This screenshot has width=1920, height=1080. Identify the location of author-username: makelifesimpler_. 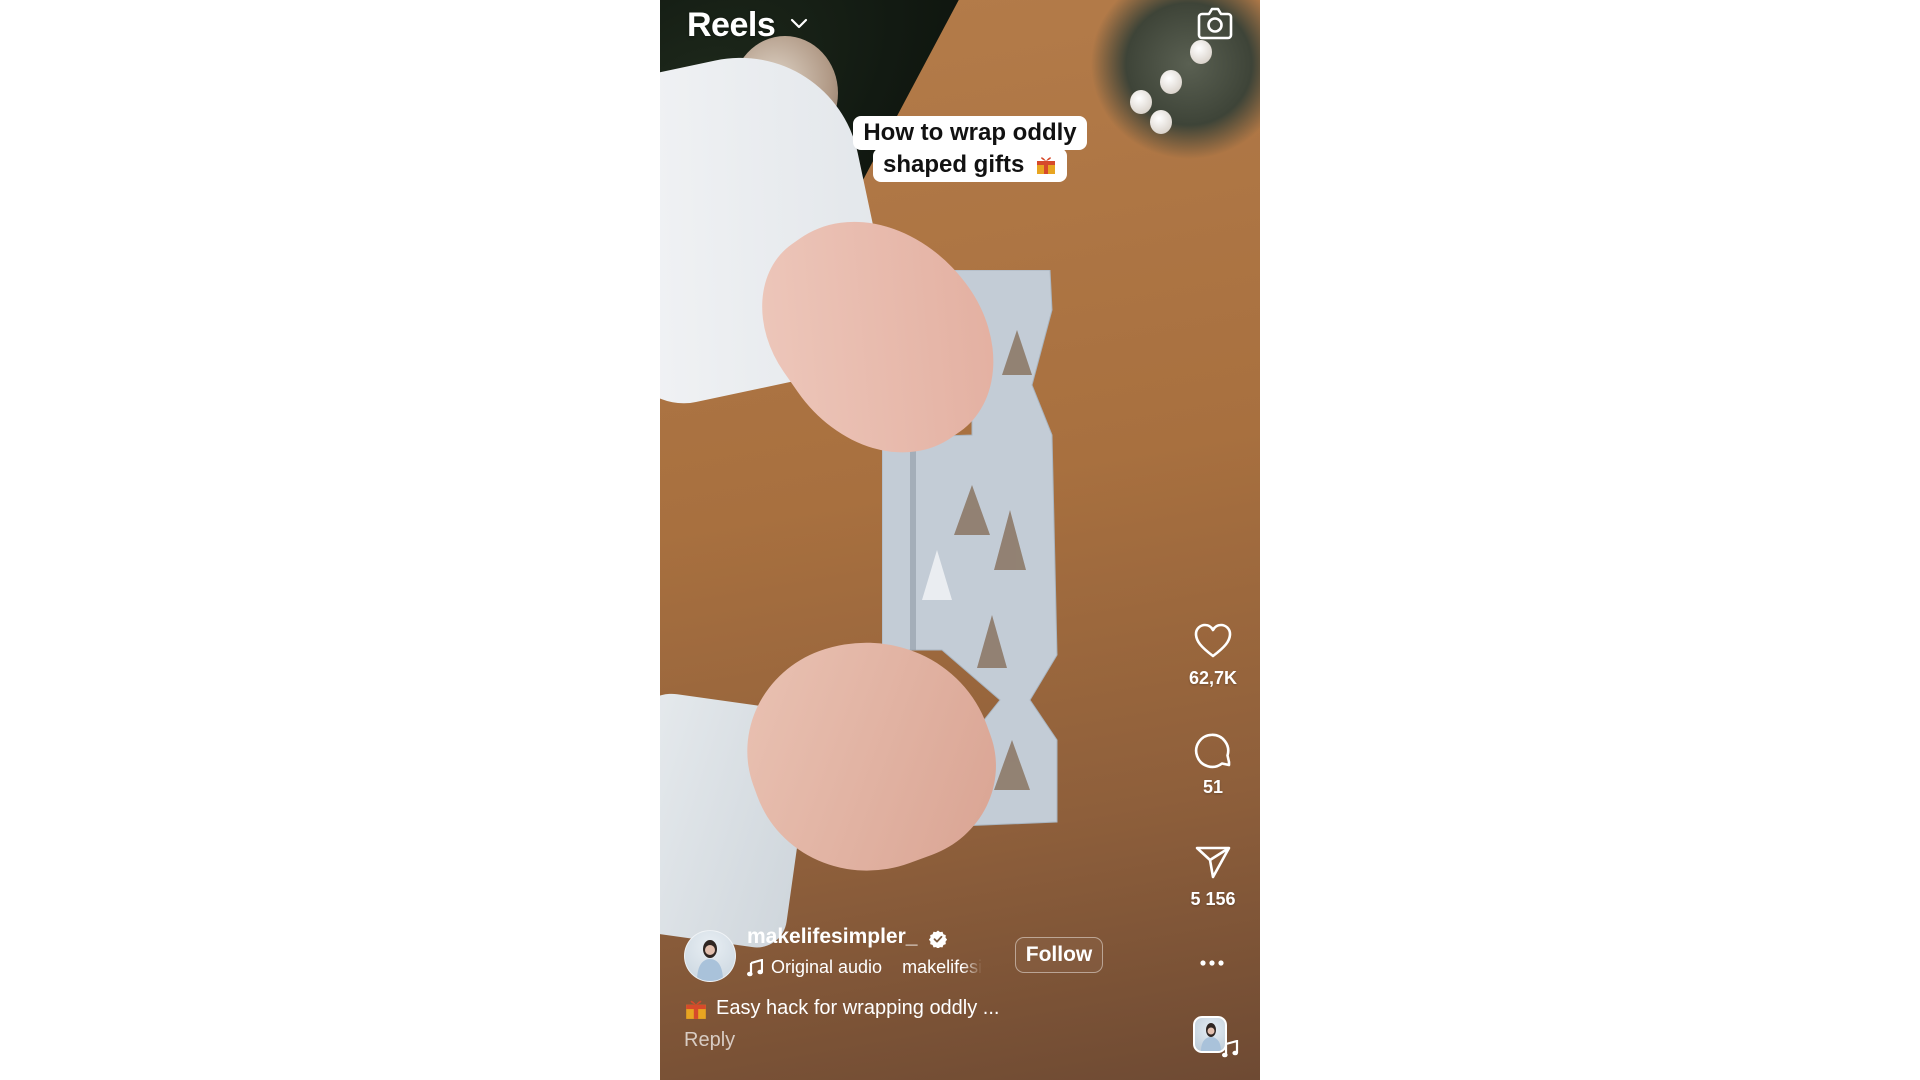
(832, 937).